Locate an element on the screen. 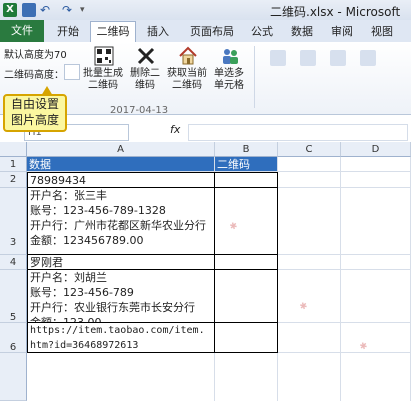 Image resolution: width=411 pixels, height=401 pixels. cell-c5 is located at coordinates (309, 296).